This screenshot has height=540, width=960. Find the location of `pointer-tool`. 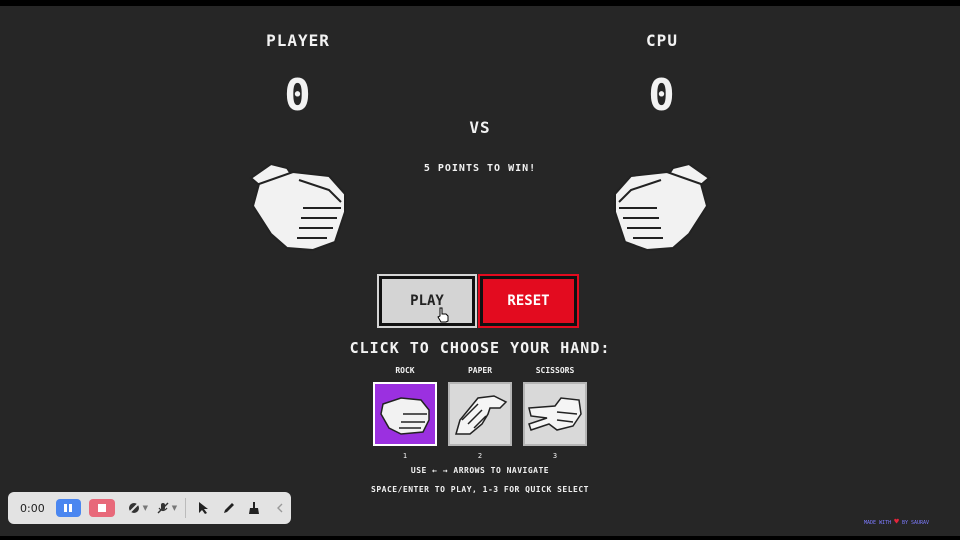

pointer-tool is located at coordinates (203, 508).